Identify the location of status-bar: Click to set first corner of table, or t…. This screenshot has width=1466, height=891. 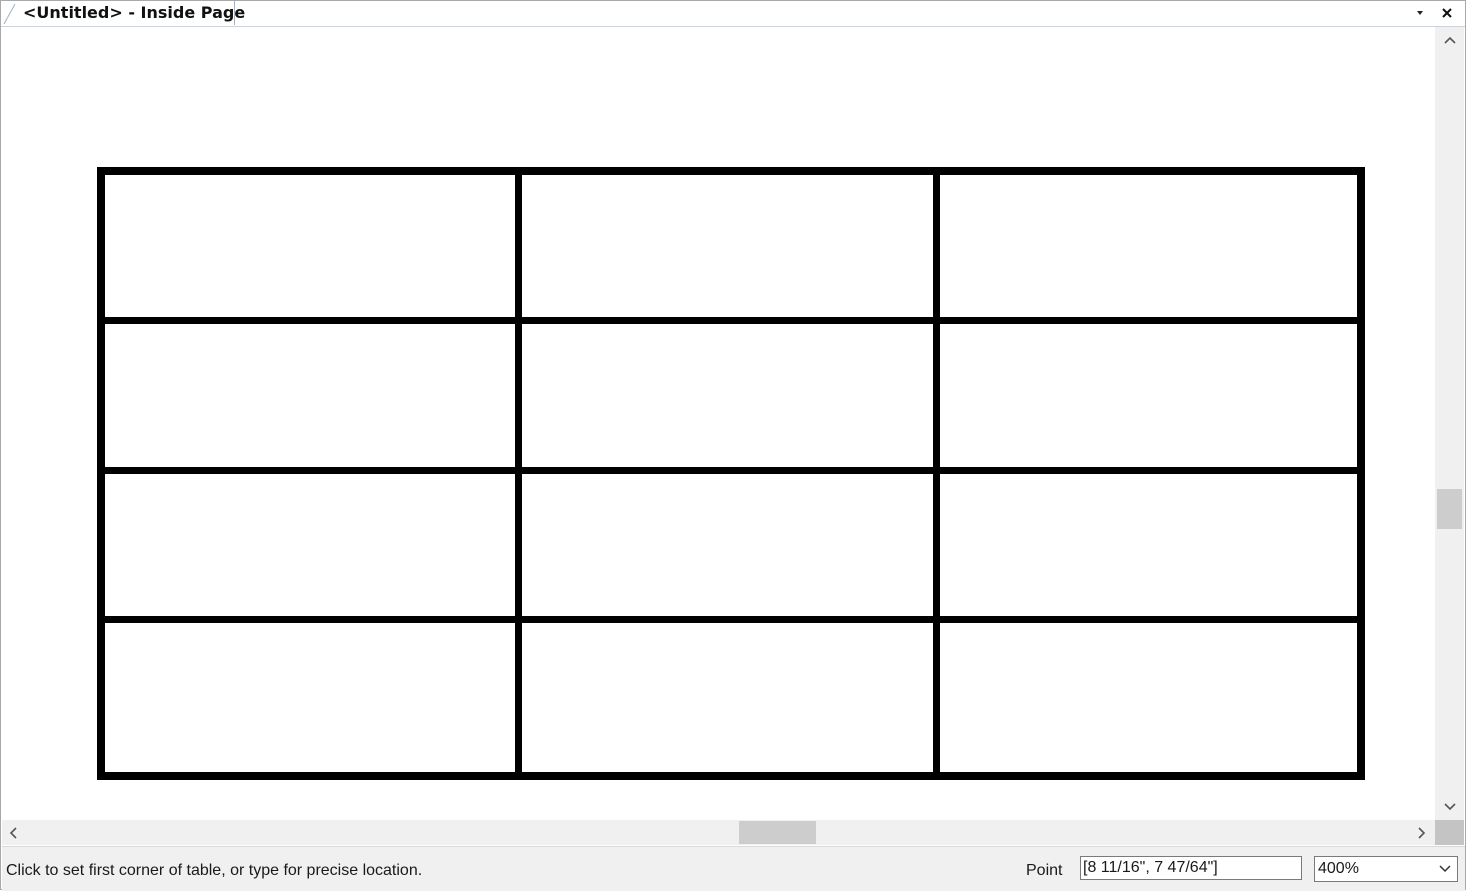
(733, 868).